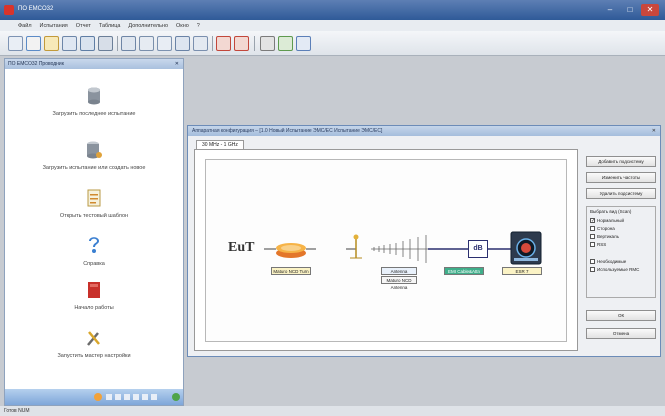 This screenshot has width=665, height=416. I want to click on option-side-checkbox, so click(592, 228).